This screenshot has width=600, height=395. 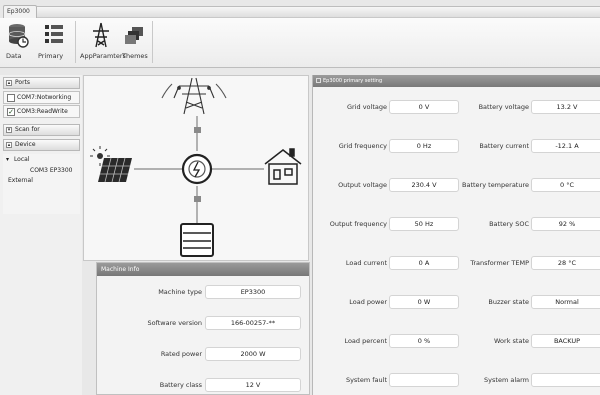 I want to click on battery-node-marker, so click(x=197, y=199).